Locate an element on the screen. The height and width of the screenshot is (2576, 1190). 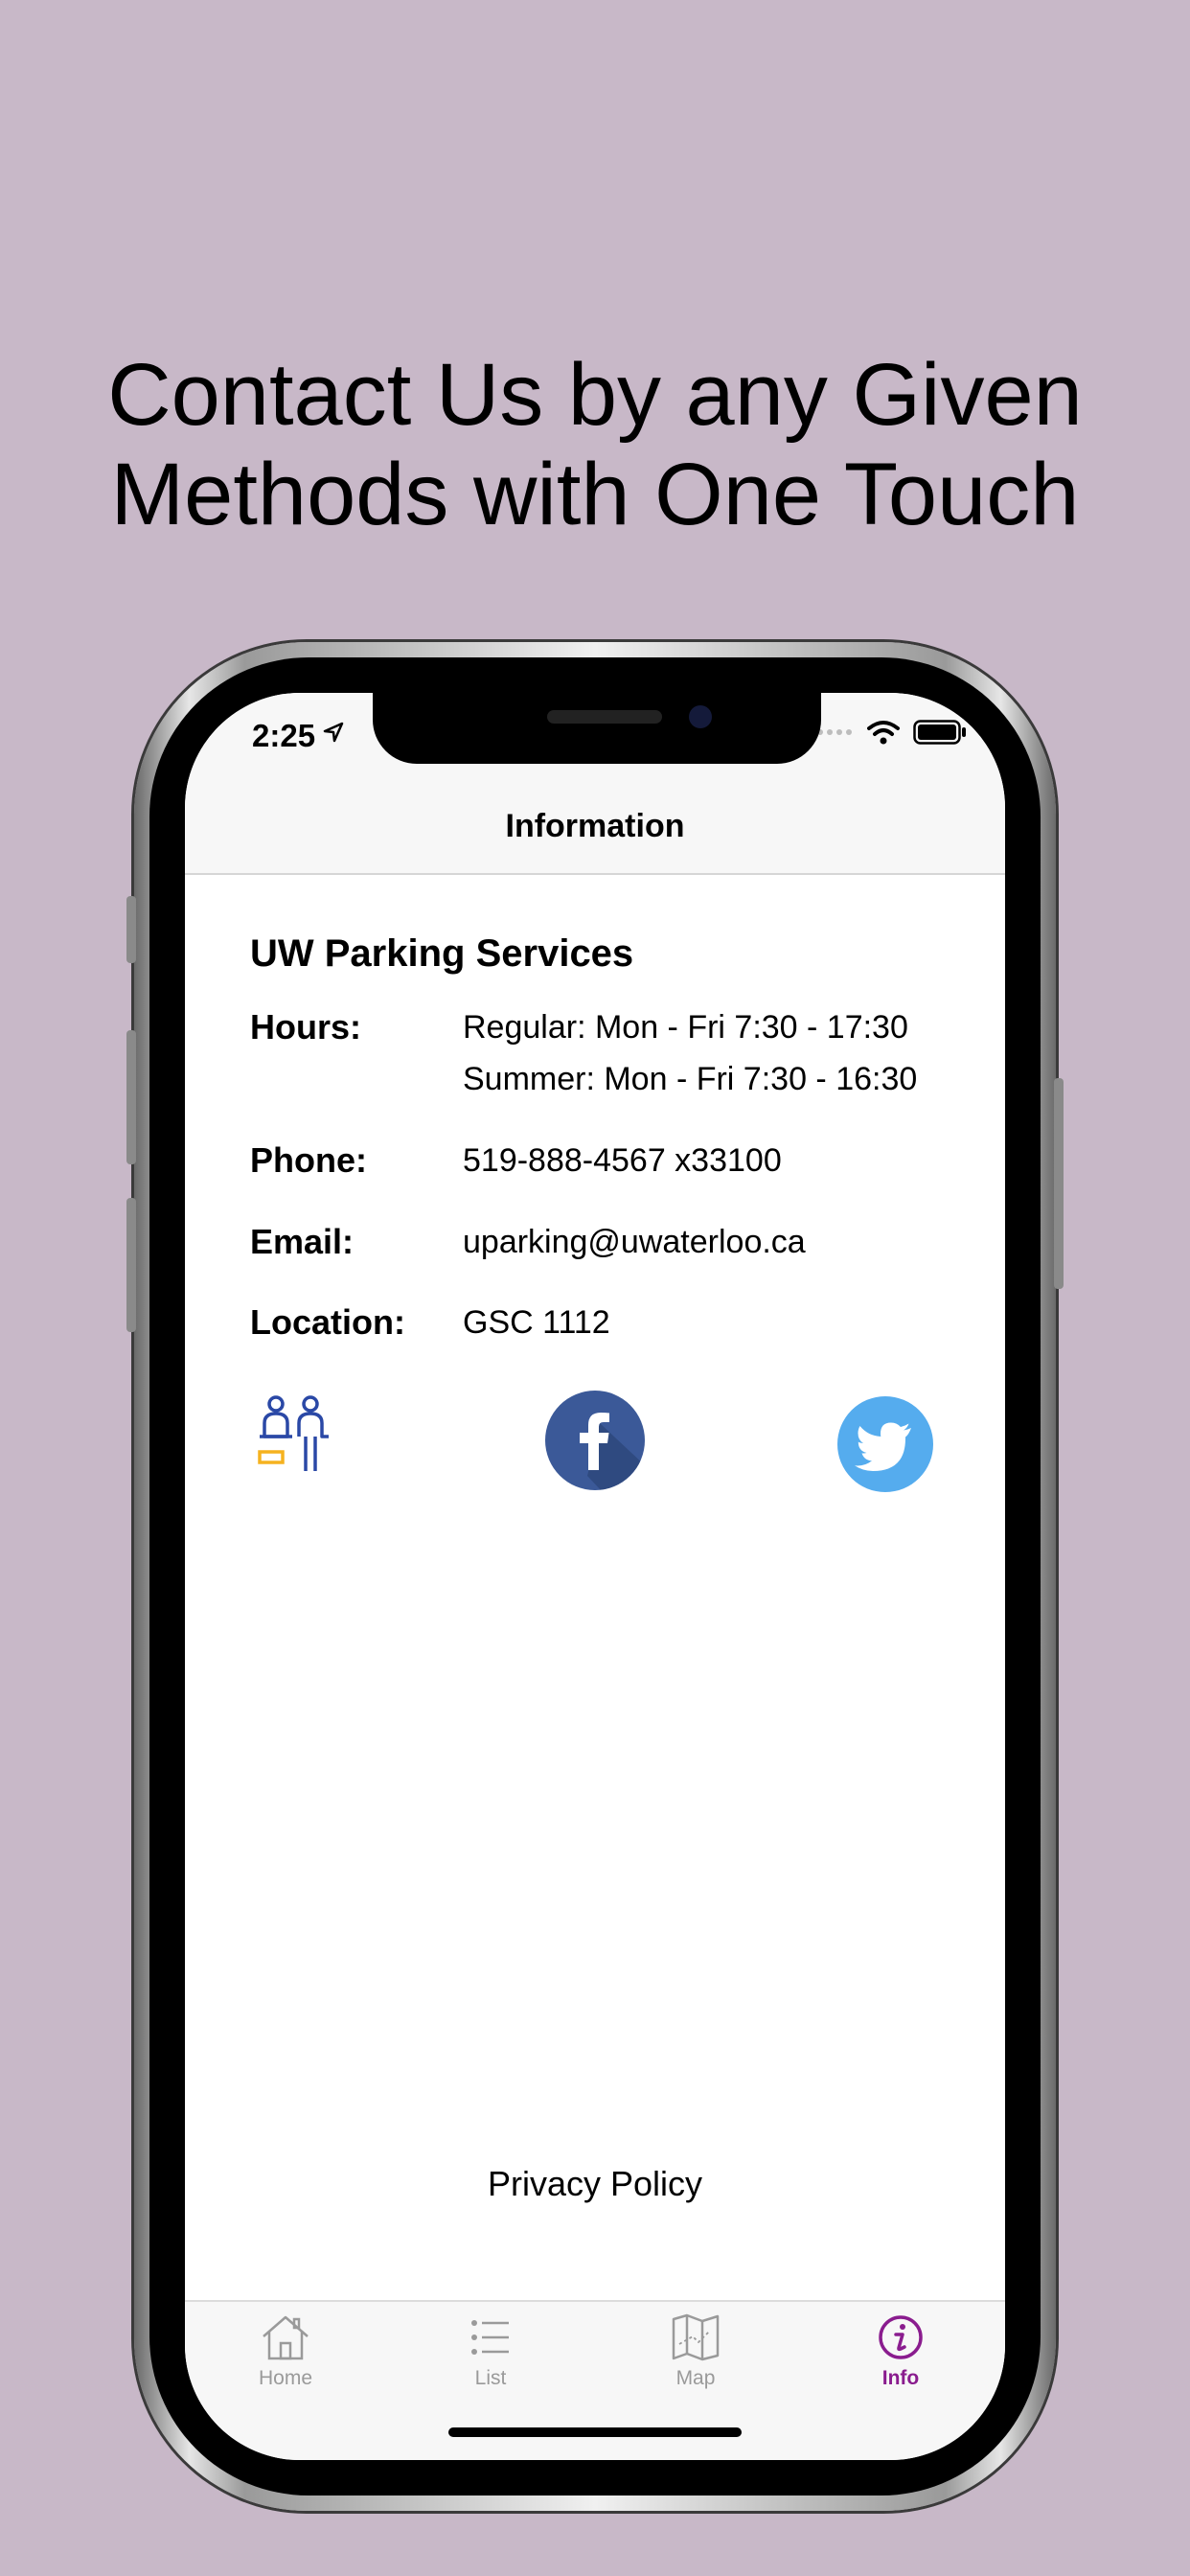
list-icon is located at coordinates (490, 2337).